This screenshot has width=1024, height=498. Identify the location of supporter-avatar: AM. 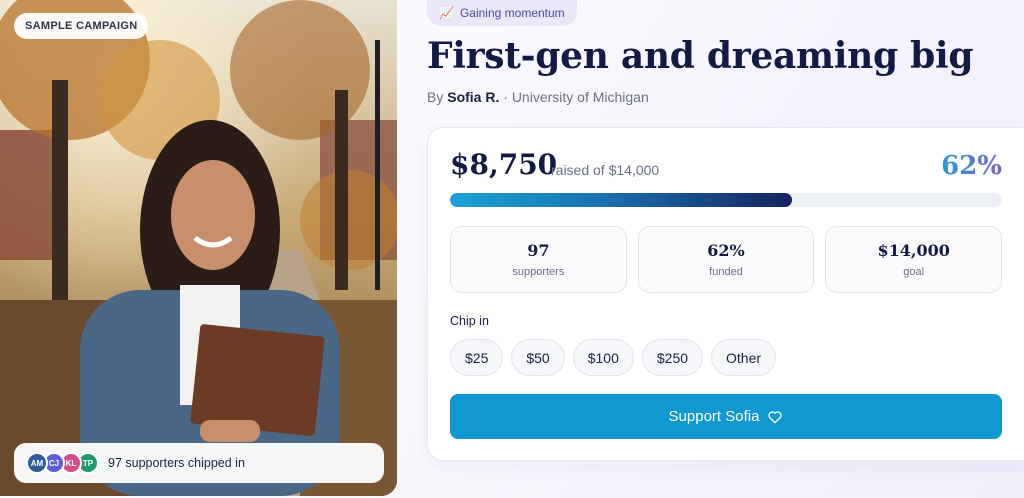
(37, 463).